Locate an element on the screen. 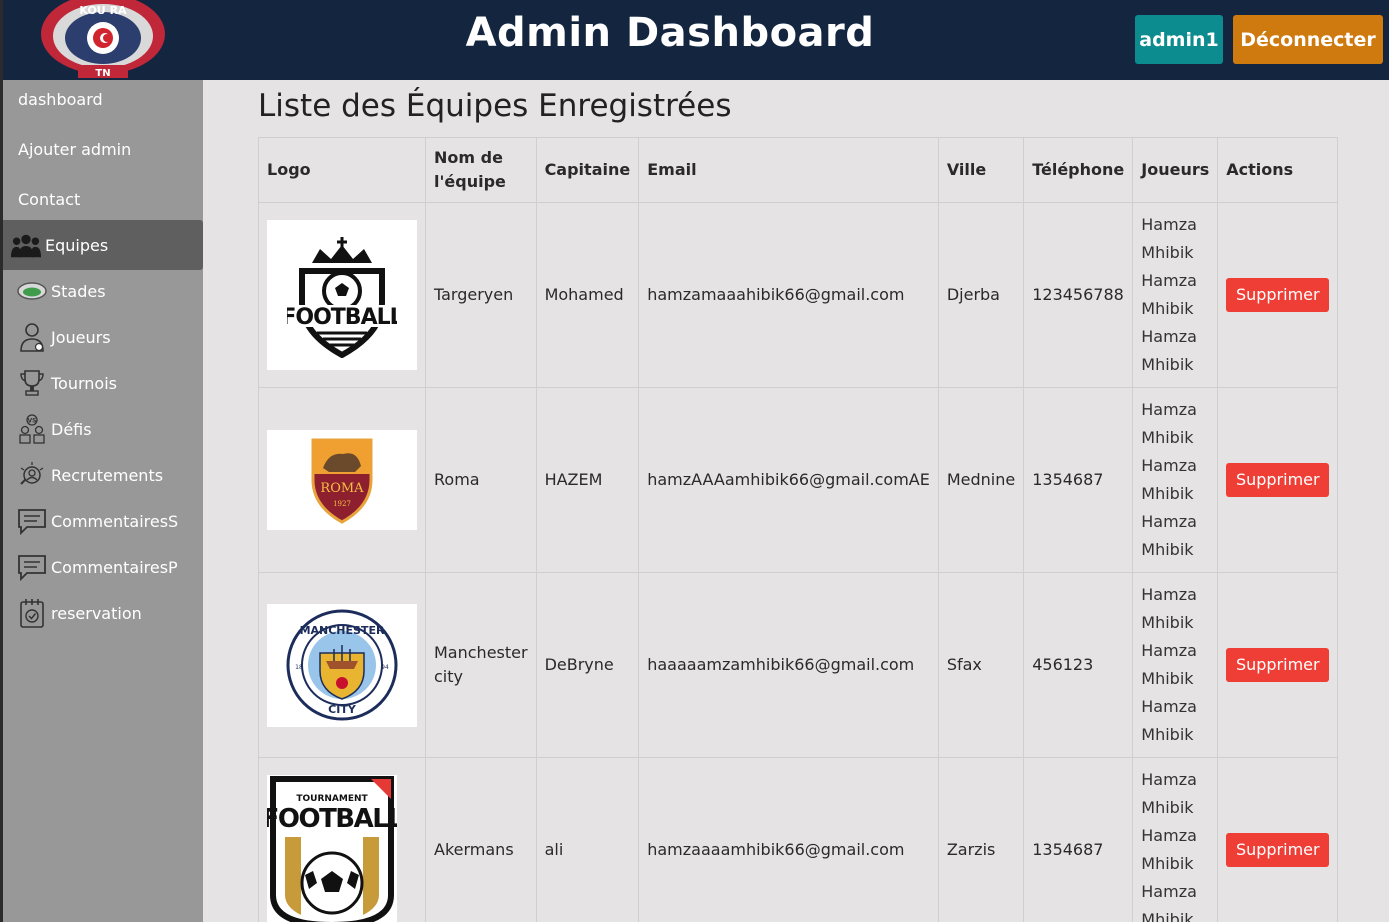  team-logo-cell: TOURNAMENT FOOTBALL is located at coordinates (342, 839).